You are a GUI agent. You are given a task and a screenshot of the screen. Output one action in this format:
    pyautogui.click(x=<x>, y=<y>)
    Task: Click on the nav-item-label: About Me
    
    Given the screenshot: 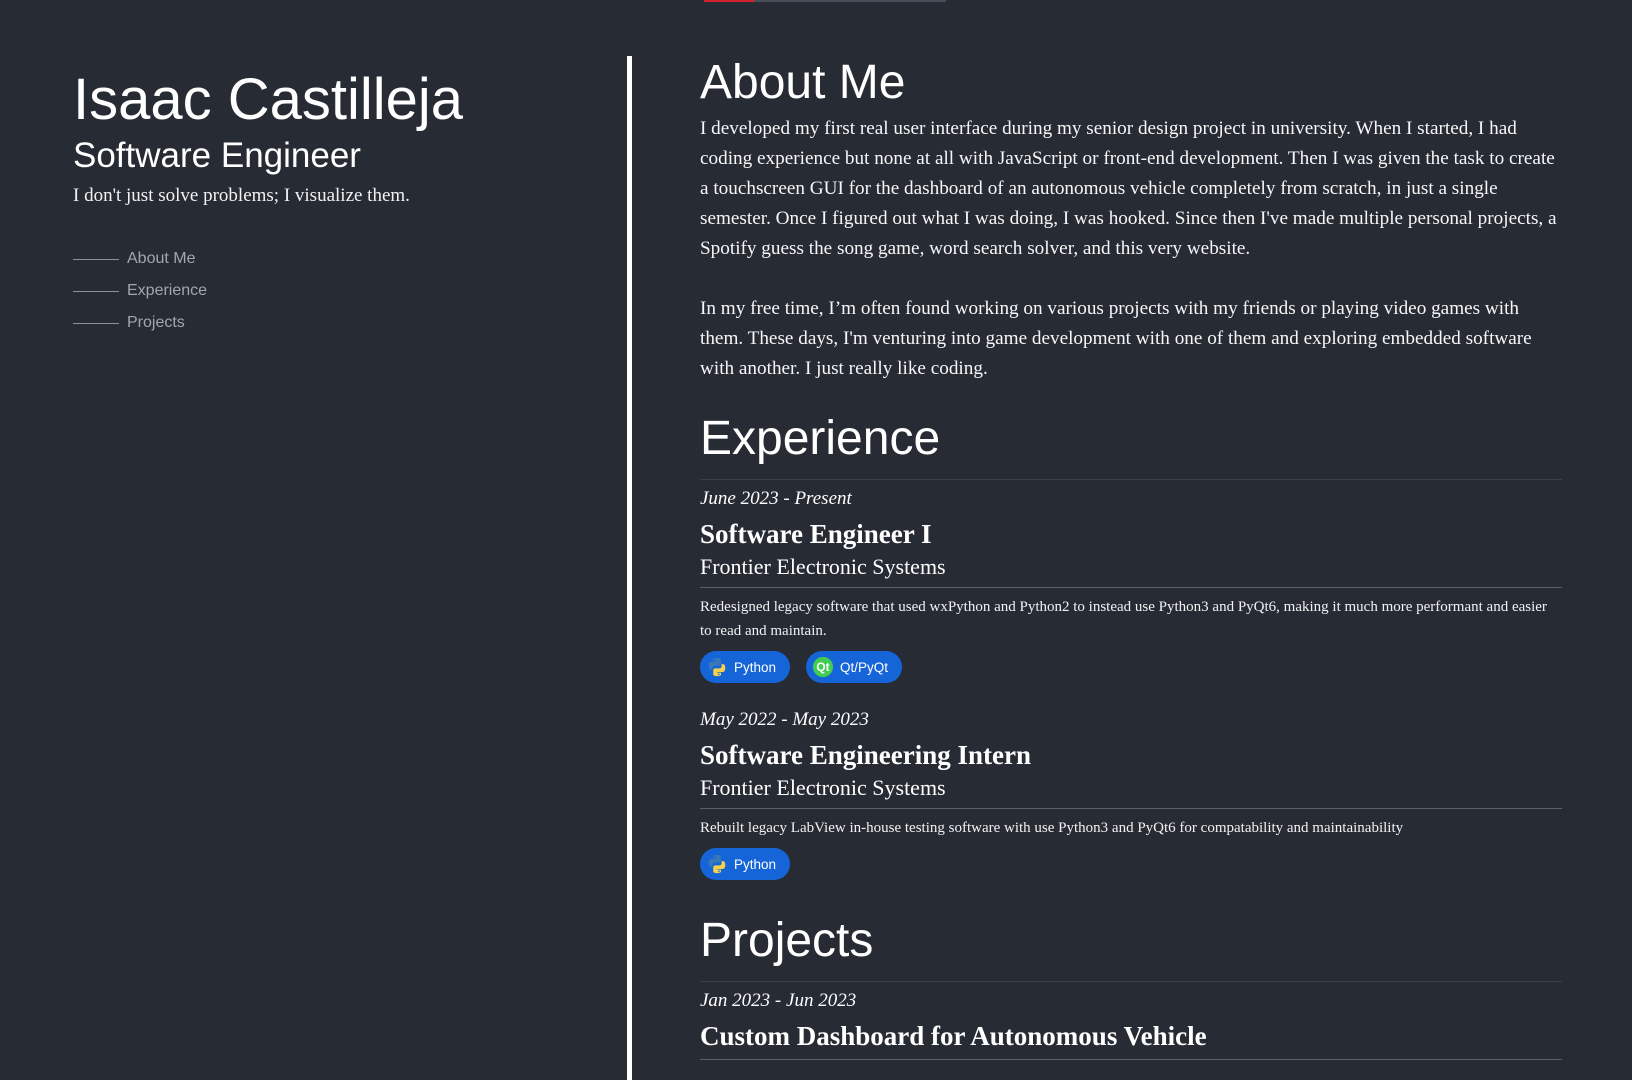 What is the action you would take?
    pyautogui.click(x=161, y=258)
    